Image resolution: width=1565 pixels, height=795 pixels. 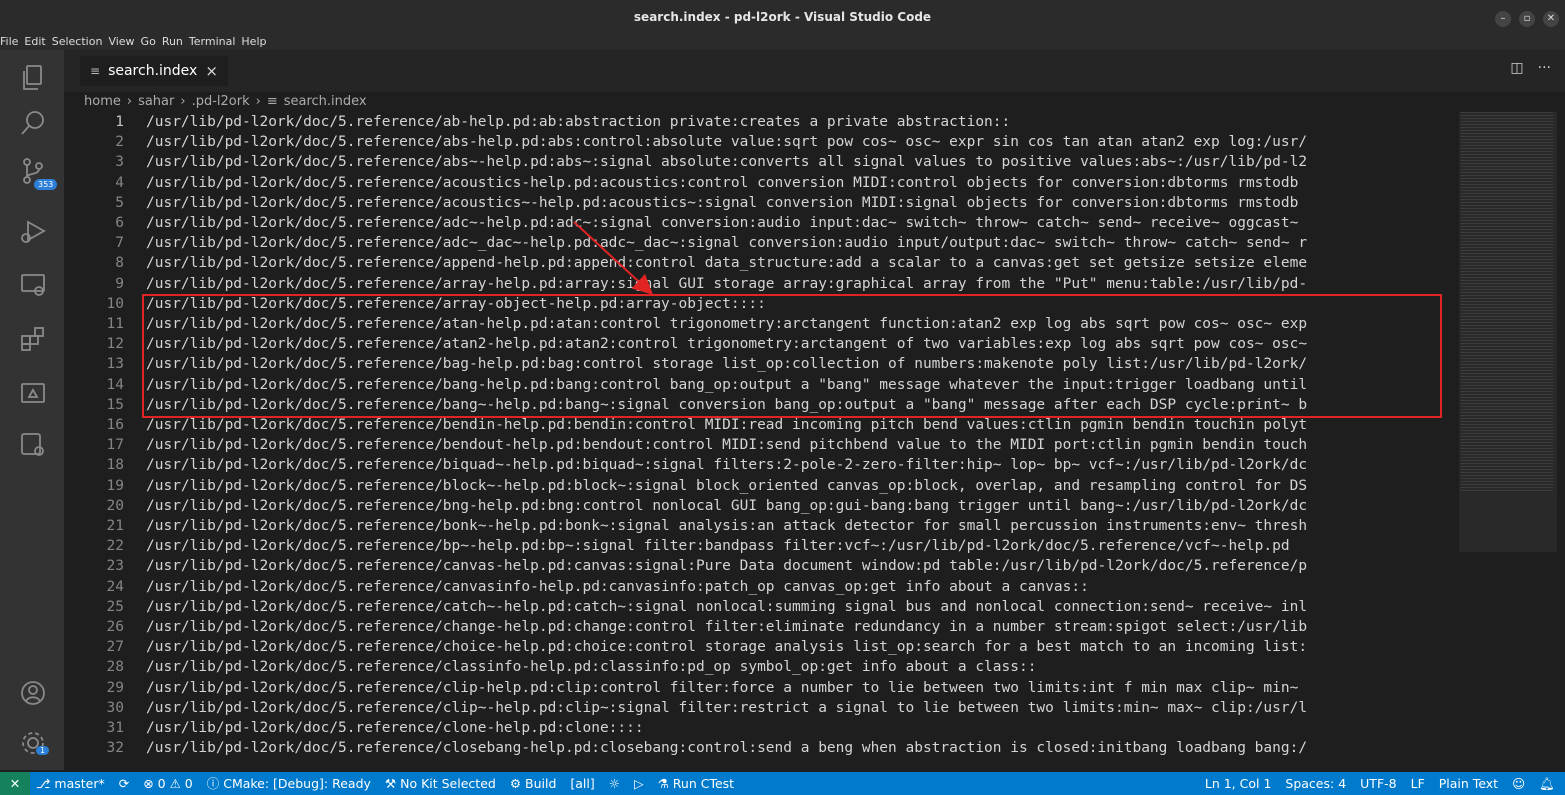 What do you see at coordinates (582, 783) in the screenshot?
I see `build-target: [all]` at bounding box center [582, 783].